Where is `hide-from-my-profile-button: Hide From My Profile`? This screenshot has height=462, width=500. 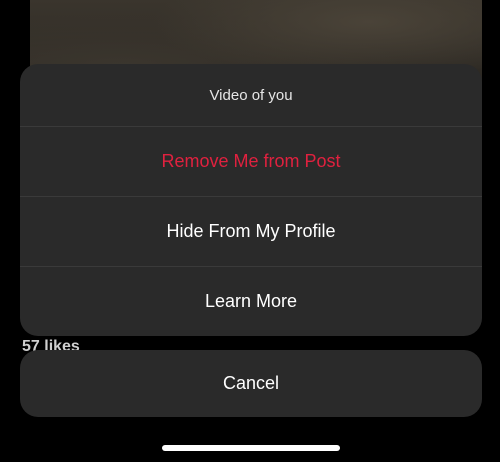
hide-from-my-profile-button: Hide From My Profile is located at coordinates (251, 232).